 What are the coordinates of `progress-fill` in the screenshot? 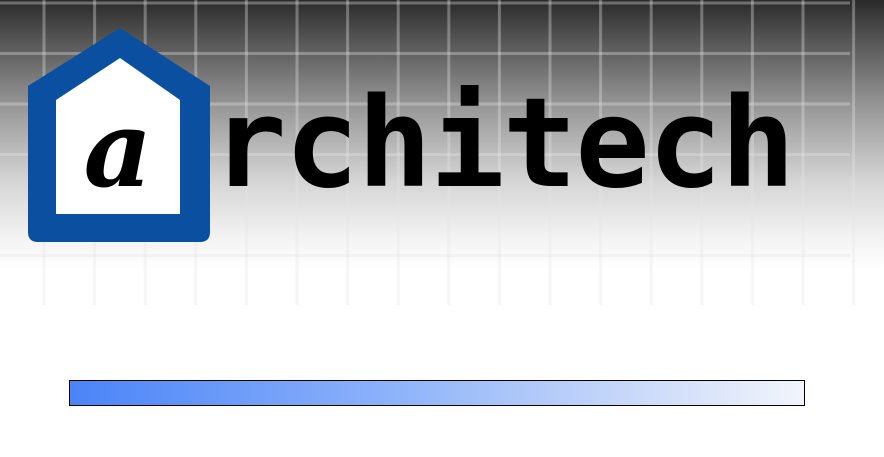 It's located at (437, 393).